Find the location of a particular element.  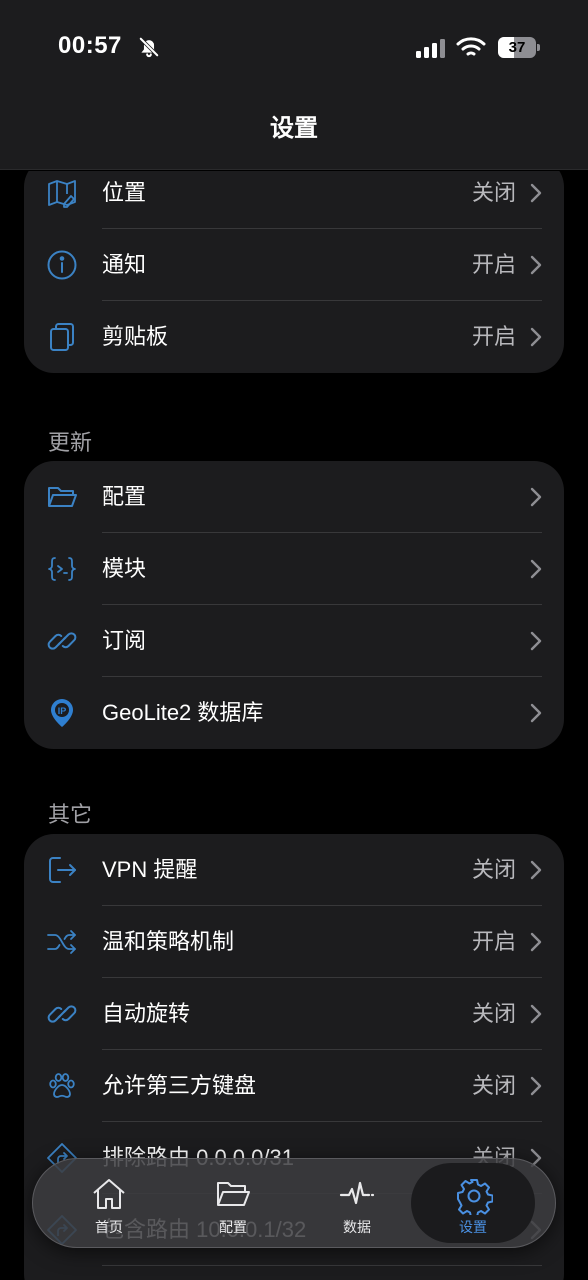

shuffle-icon is located at coordinates (61, 942).